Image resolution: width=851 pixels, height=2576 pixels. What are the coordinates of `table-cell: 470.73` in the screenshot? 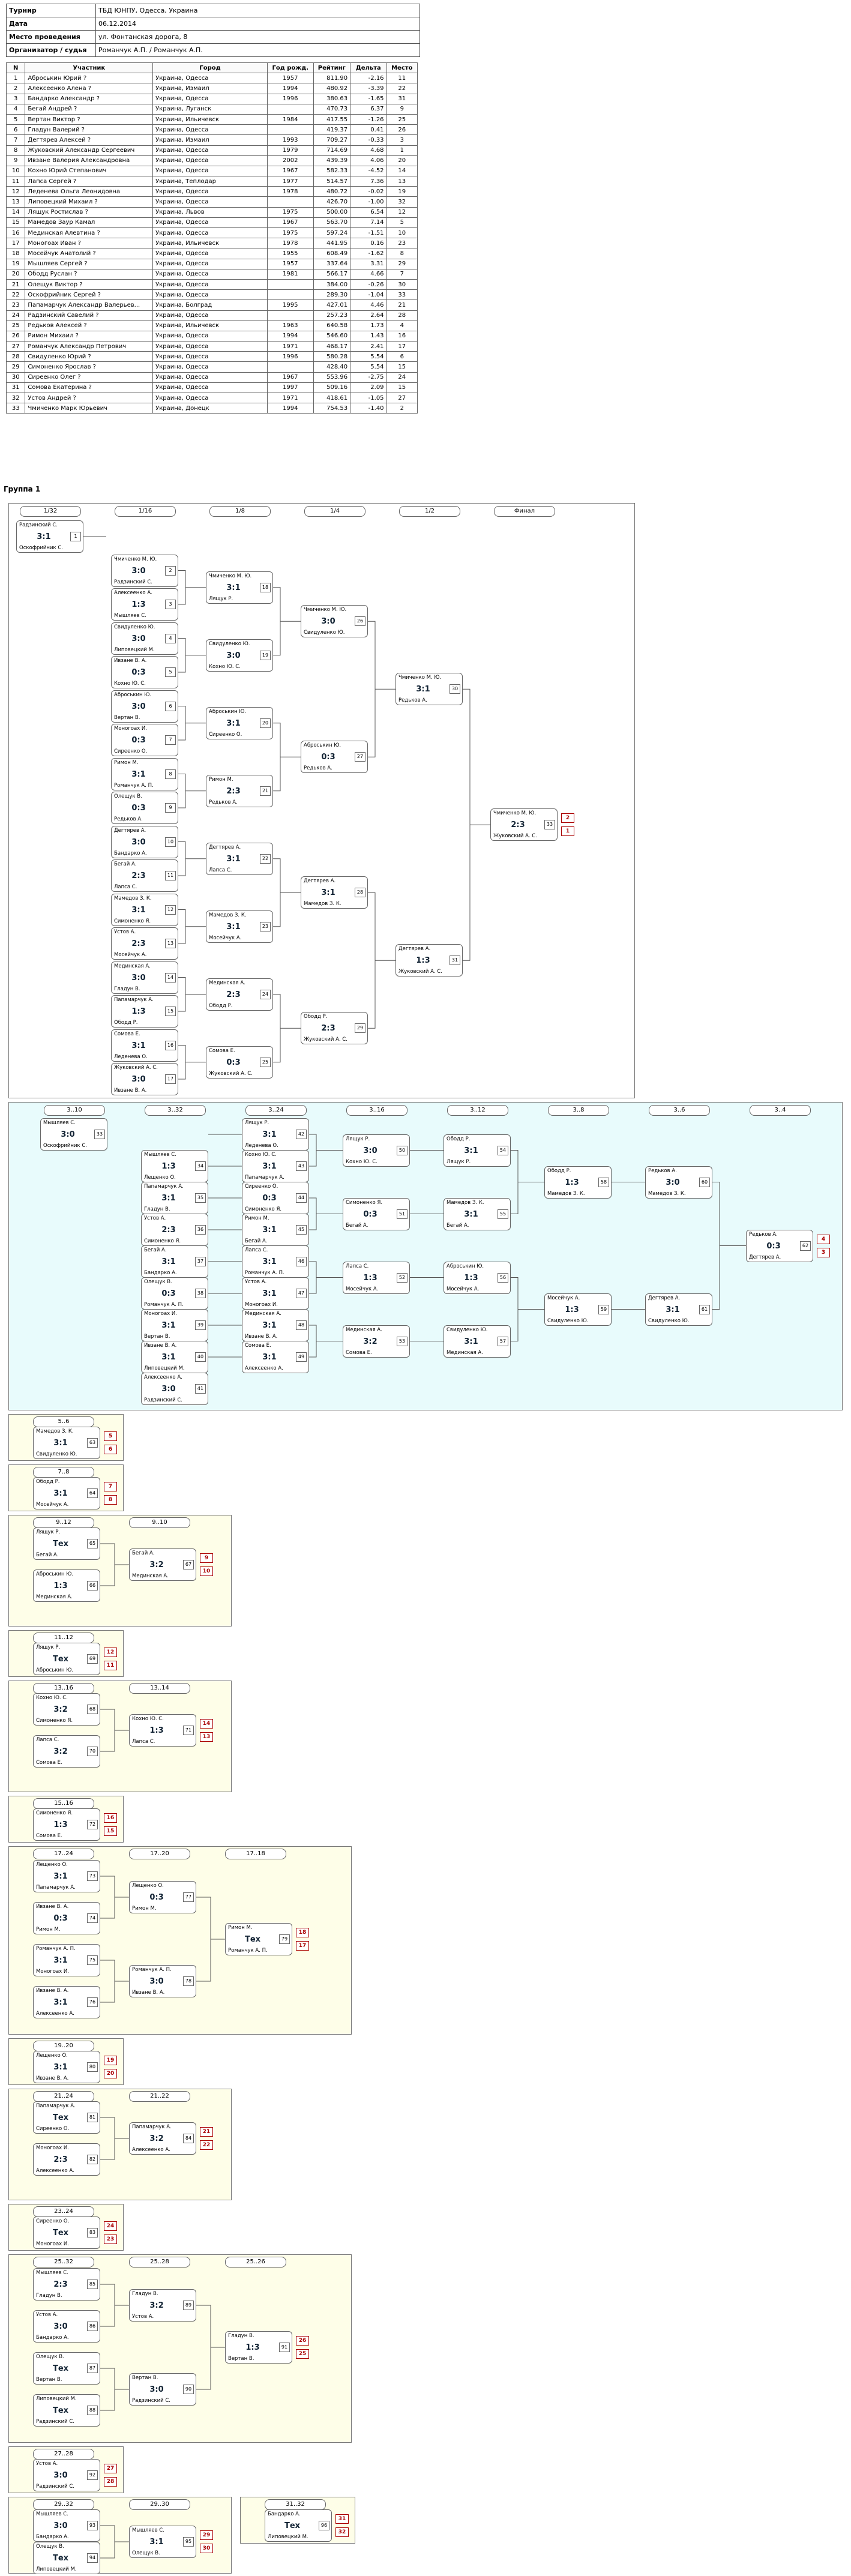 It's located at (332, 109).